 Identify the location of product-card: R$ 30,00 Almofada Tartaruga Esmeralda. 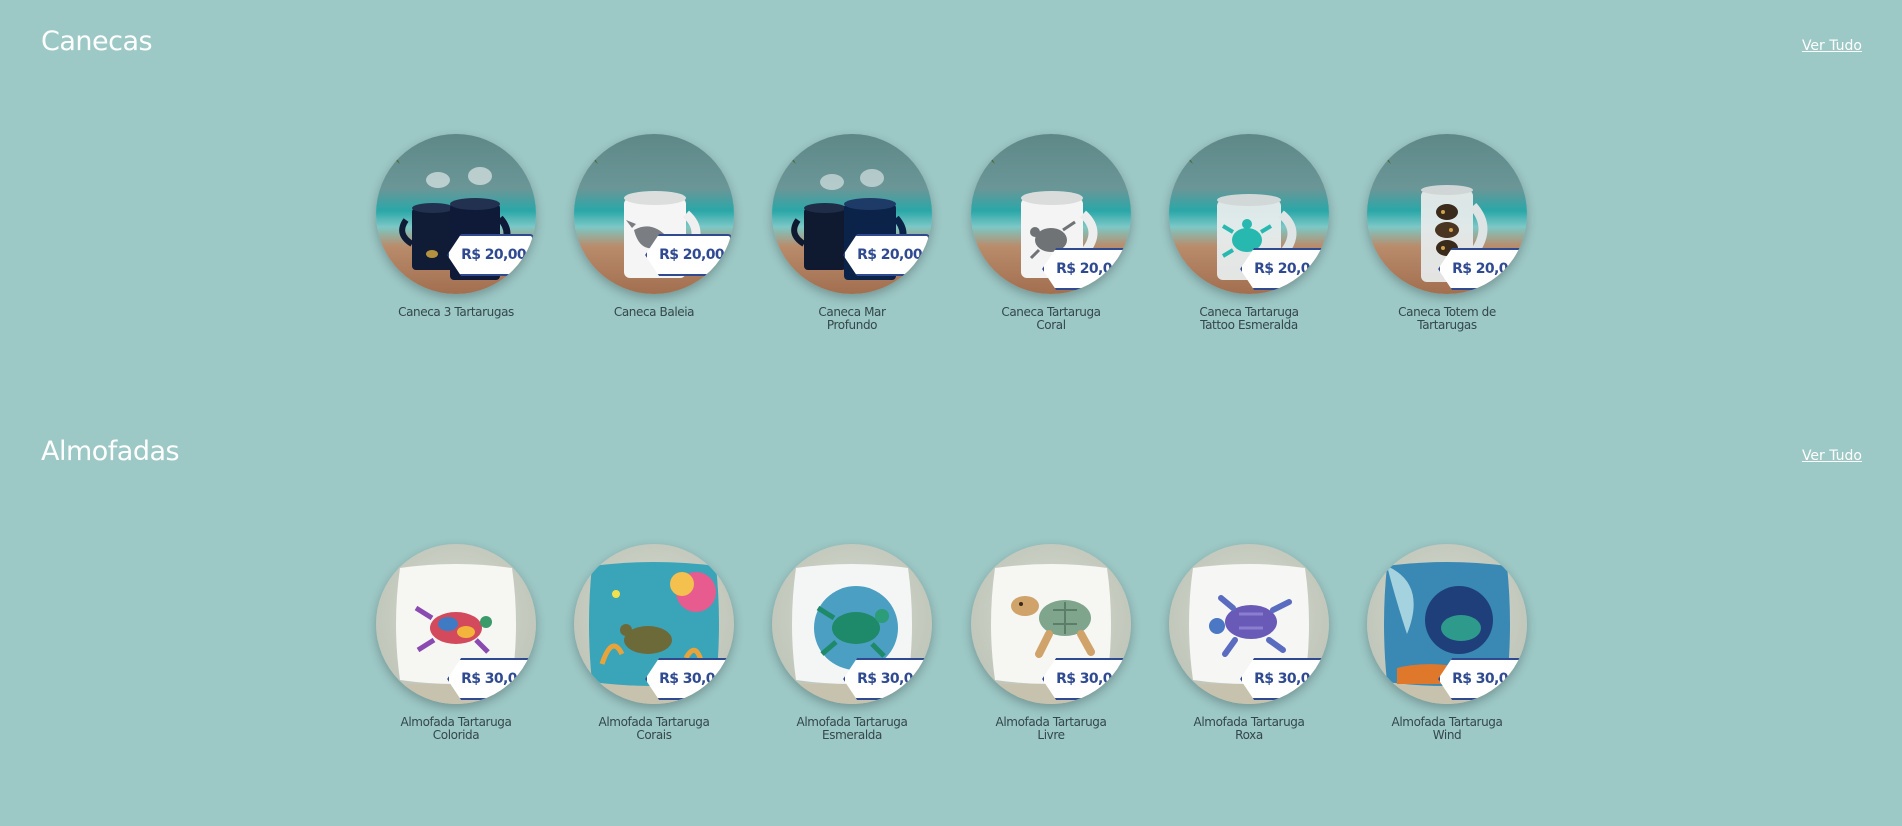
(852, 643).